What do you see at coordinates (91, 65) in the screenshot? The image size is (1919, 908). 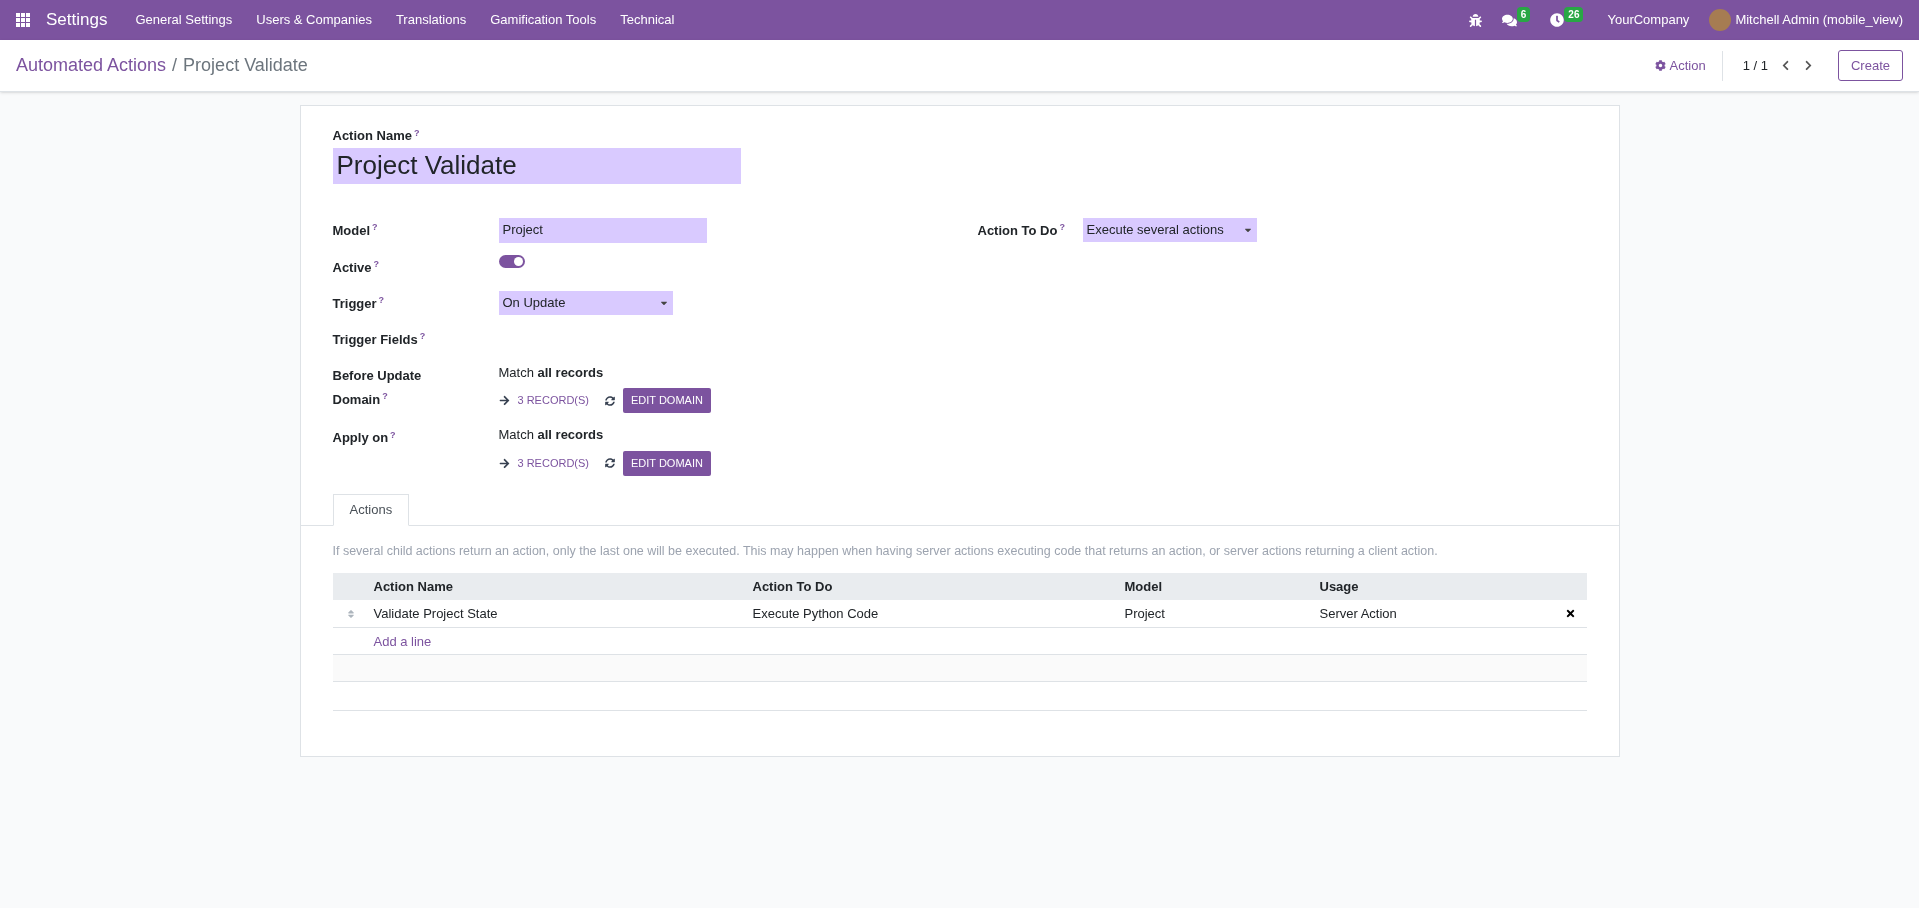 I see `breadcrumb-link: Automated Actions` at bounding box center [91, 65].